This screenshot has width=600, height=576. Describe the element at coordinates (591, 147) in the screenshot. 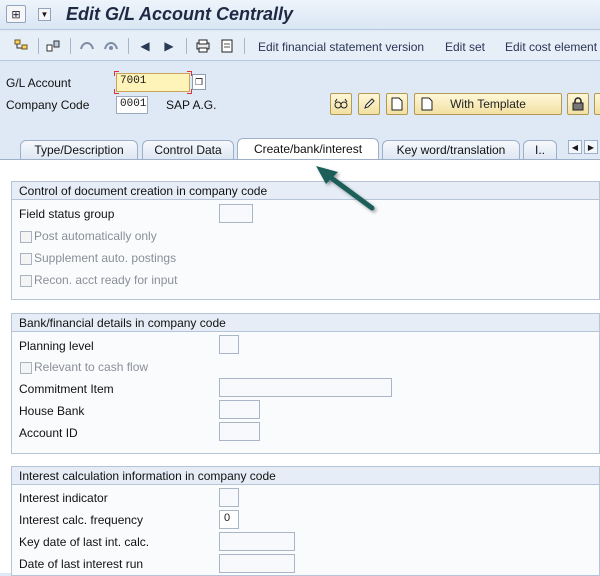

I see `tab-scroll-right-icon: ▶` at that location.